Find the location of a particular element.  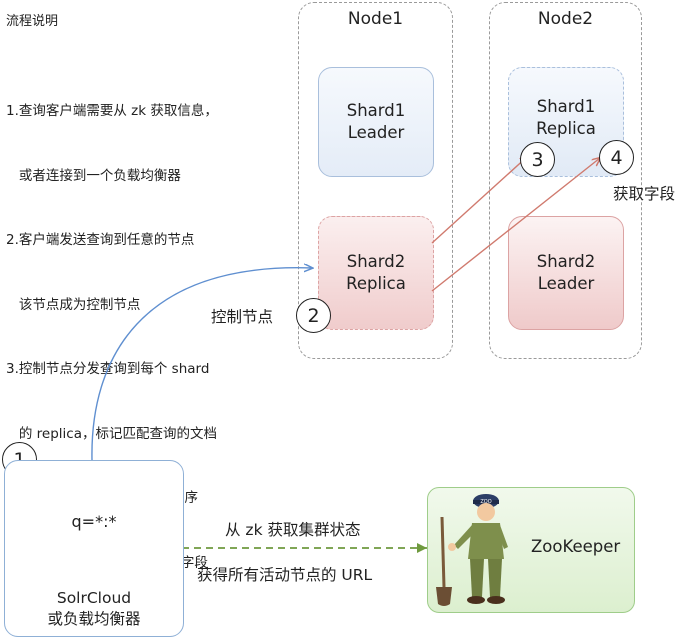

client-line1: SolrCloud is located at coordinates (94, 598).